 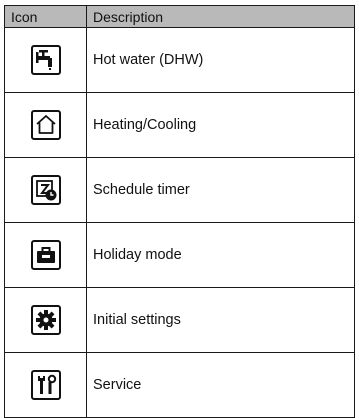 I want to click on description-cell: Holiday mode, so click(x=220, y=255).